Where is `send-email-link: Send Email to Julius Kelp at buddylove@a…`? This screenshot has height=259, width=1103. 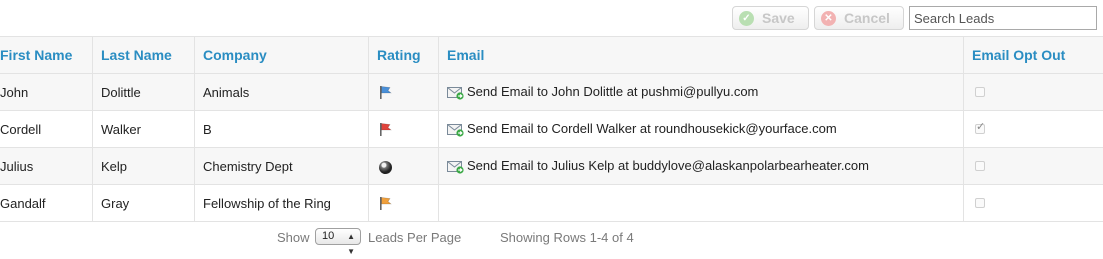 send-email-link: Send Email to Julius Kelp at buddylove@a… is located at coordinates (658, 165).